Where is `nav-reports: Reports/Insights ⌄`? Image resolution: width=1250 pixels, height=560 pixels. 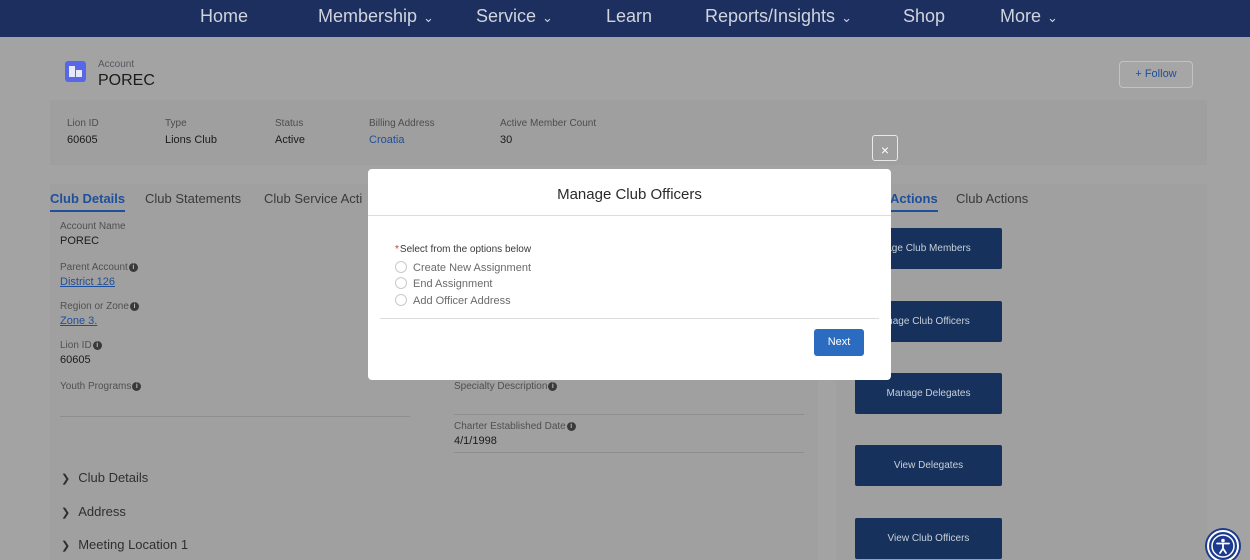 nav-reports: Reports/Insights ⌄ is located at coordinates (778, 16).